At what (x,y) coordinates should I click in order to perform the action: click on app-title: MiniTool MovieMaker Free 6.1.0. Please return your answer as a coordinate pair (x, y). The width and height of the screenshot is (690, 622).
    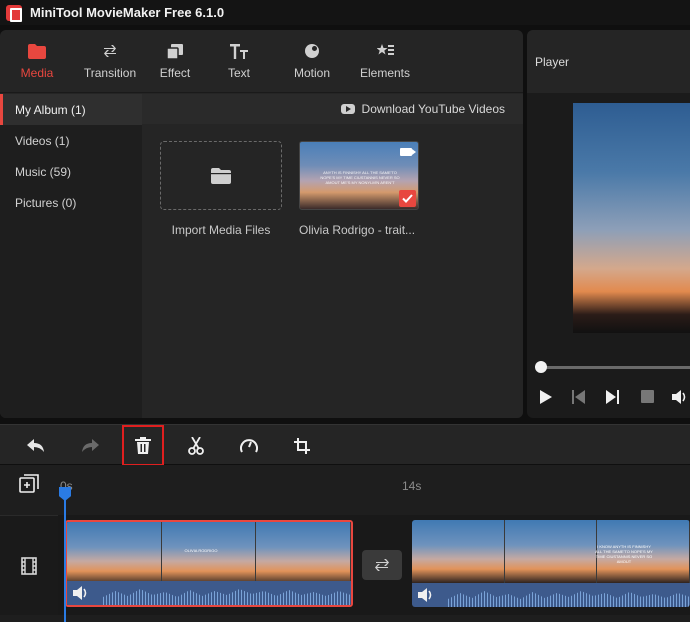
    Looking at the image, I should click on (127, 12).